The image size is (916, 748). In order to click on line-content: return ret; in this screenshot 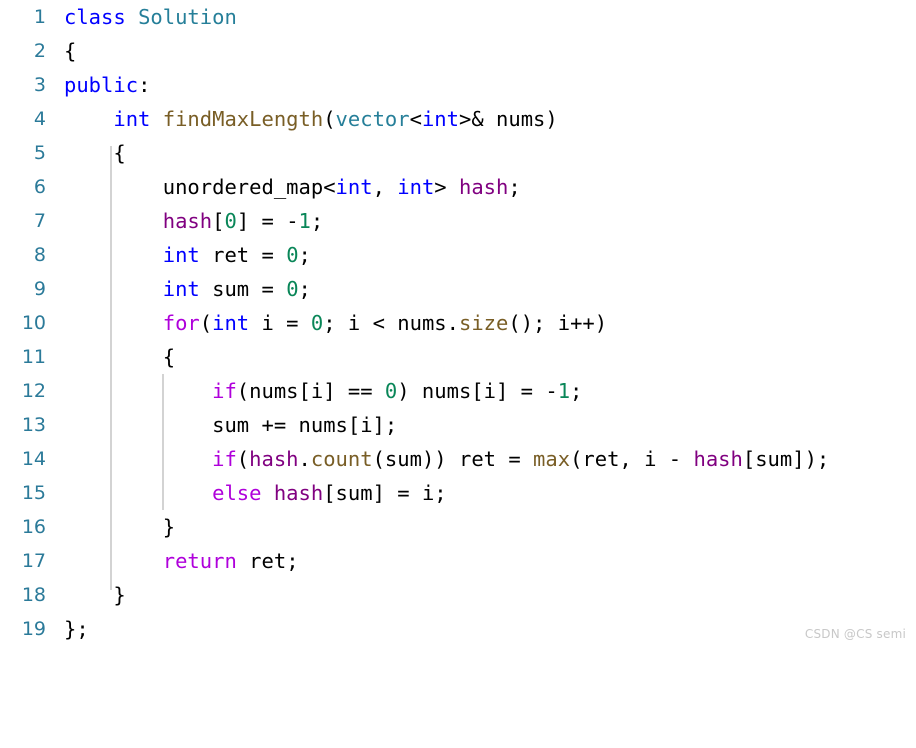, I will do `click(181, 561)`.